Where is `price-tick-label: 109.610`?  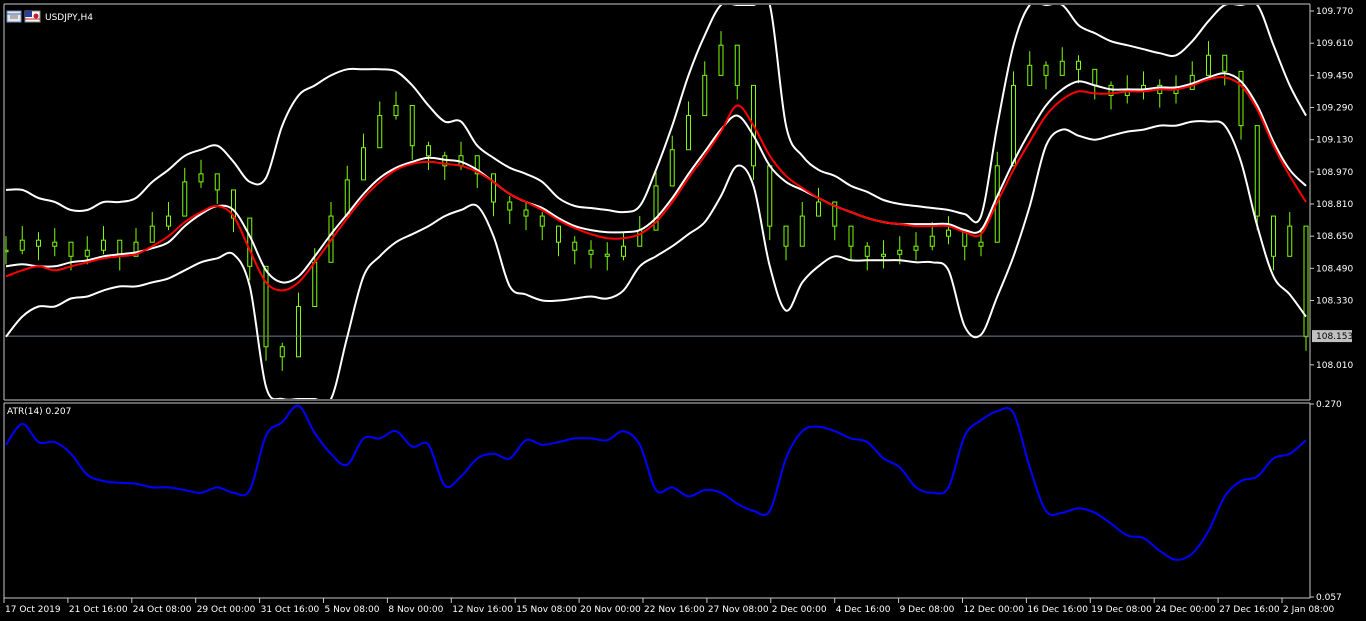 price-tick-label: 109.610 is located at coordinates (1334, 44).